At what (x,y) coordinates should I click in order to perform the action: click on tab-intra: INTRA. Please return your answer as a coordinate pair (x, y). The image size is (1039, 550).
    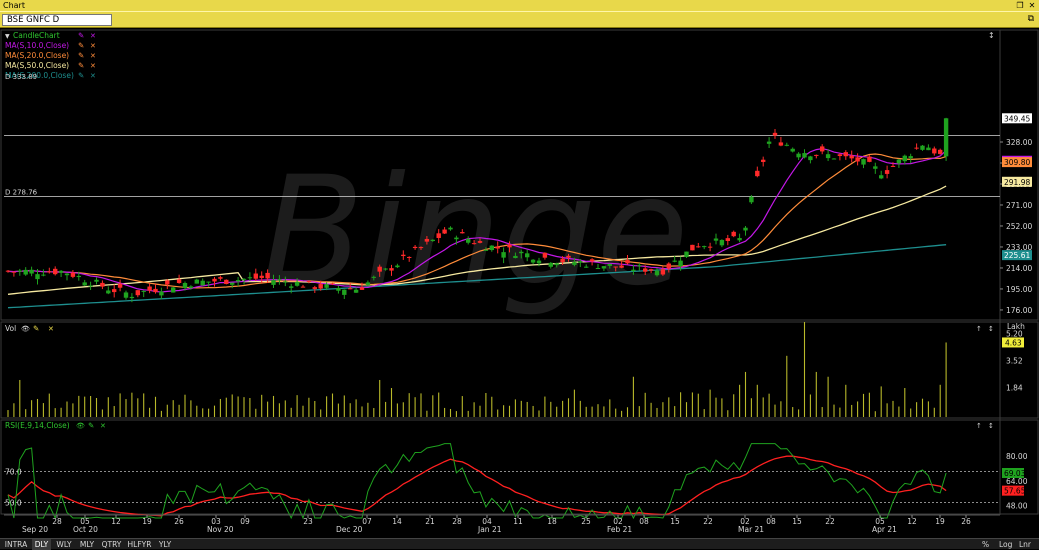
    Looking at the image, I should click on (16, 544).